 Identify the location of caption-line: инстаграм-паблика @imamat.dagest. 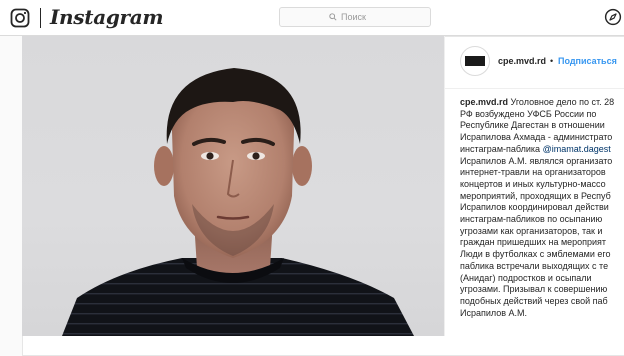
(542, 150).